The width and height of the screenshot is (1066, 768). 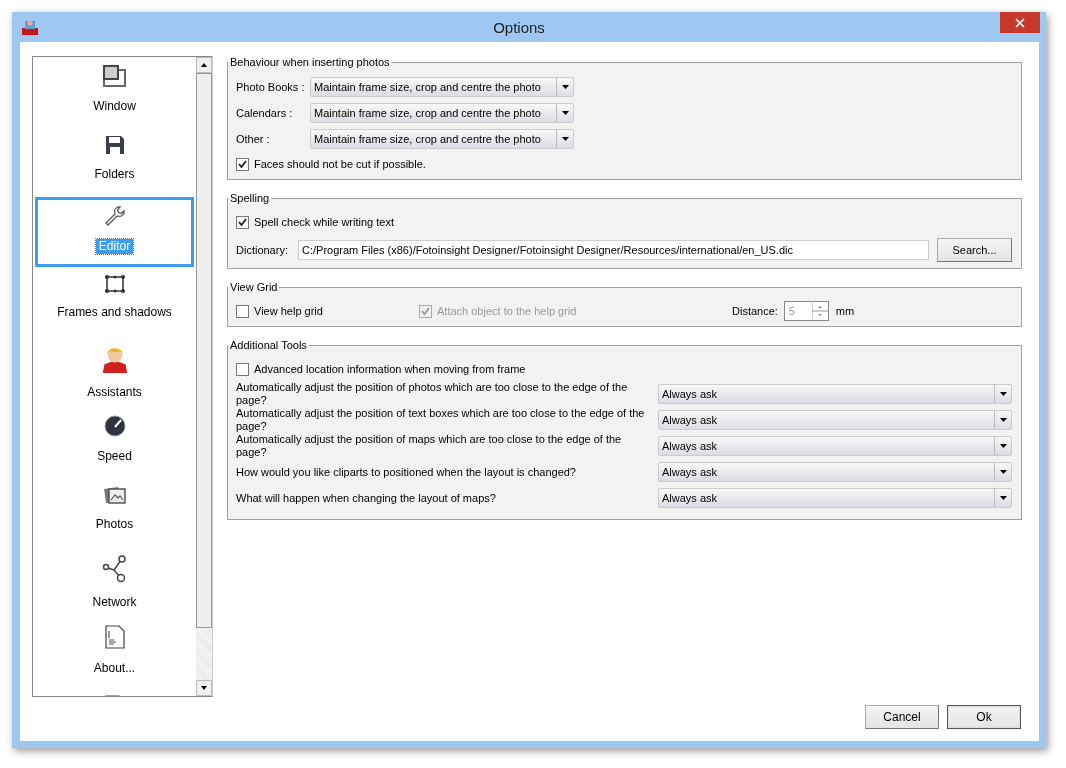 What do you see at coordinates (262, 250) in the screenshot?
I see `field-label: Dictionary:` at bounding box center [262, 250].